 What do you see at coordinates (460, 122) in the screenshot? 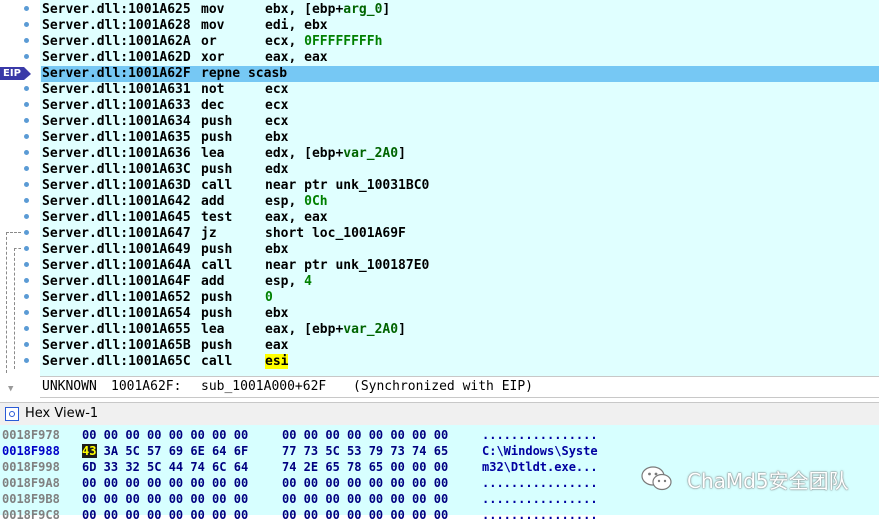
I see `instruction-row: Server.dll:1001A634 push ecx` at bounding box center [460, 122].